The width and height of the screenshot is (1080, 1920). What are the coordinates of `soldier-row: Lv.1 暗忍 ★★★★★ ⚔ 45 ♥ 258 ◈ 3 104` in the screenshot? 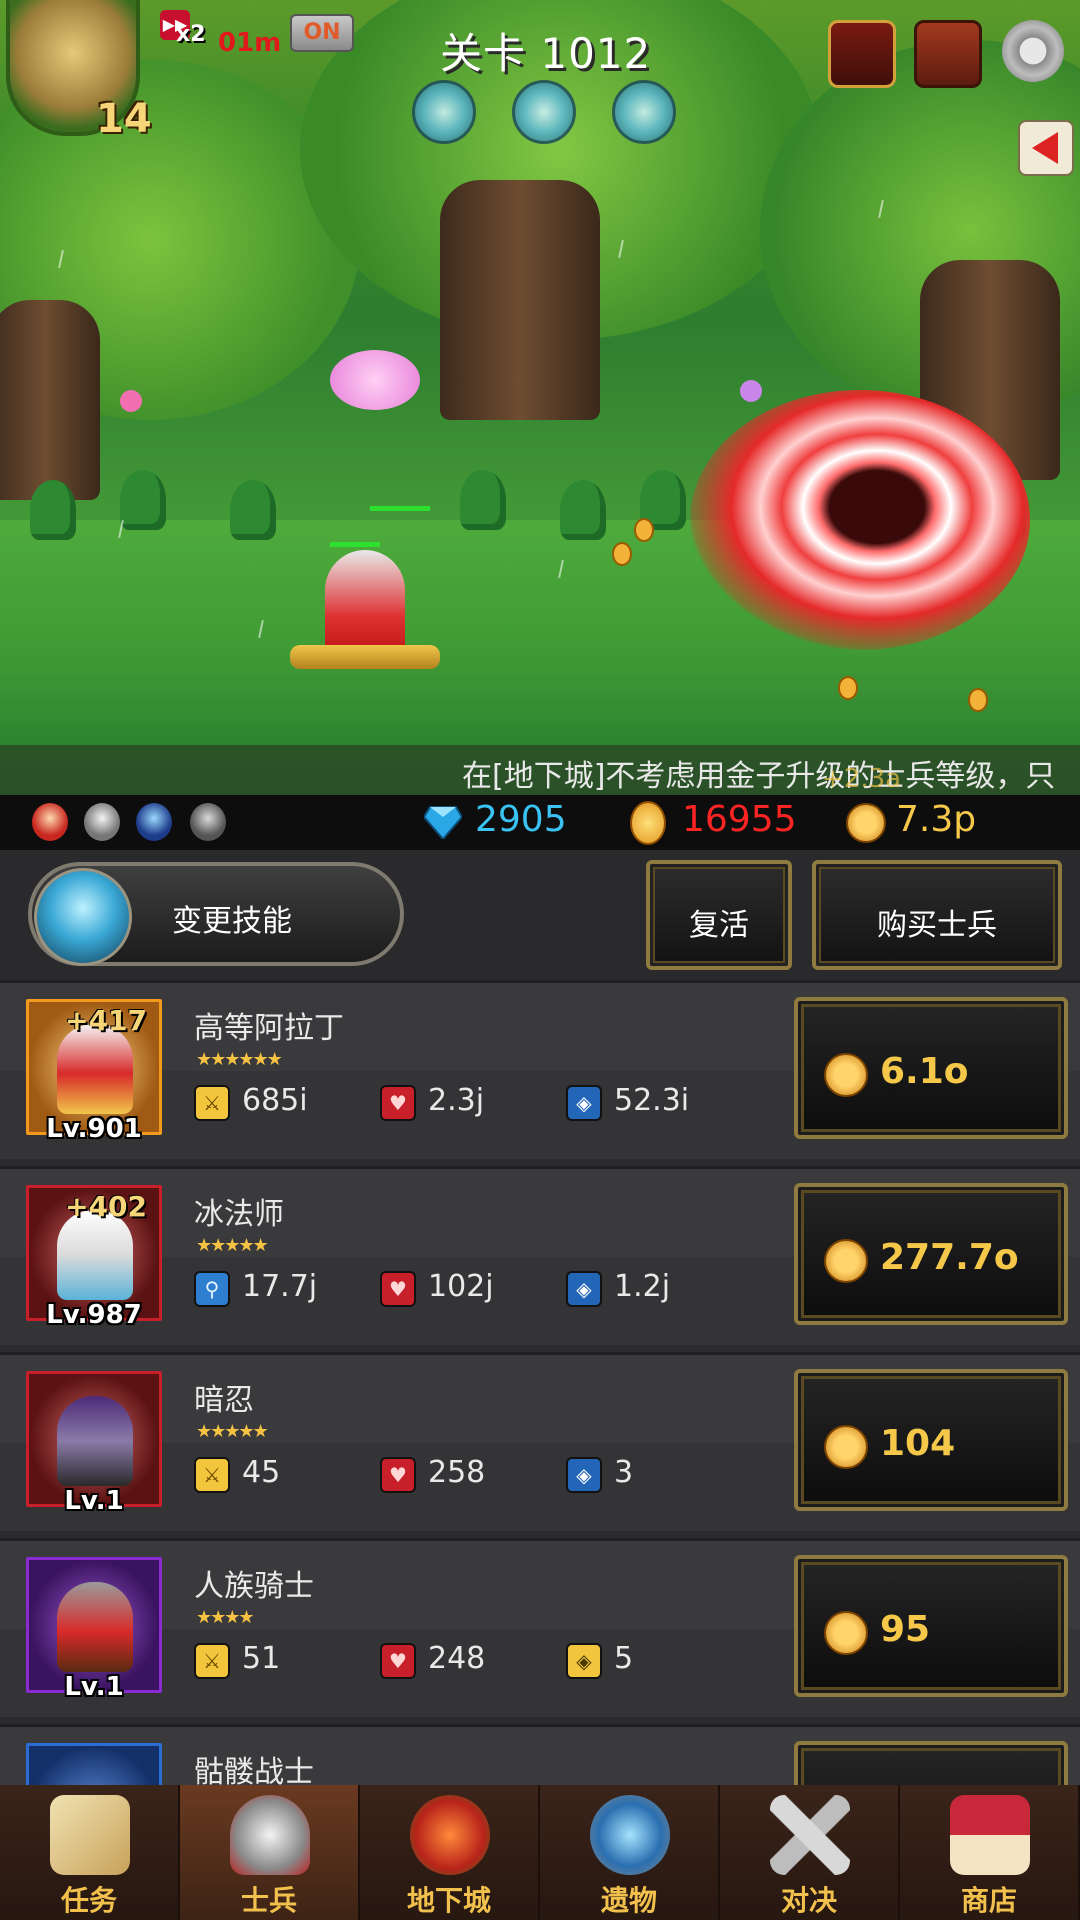 It's located at (540, 1441).